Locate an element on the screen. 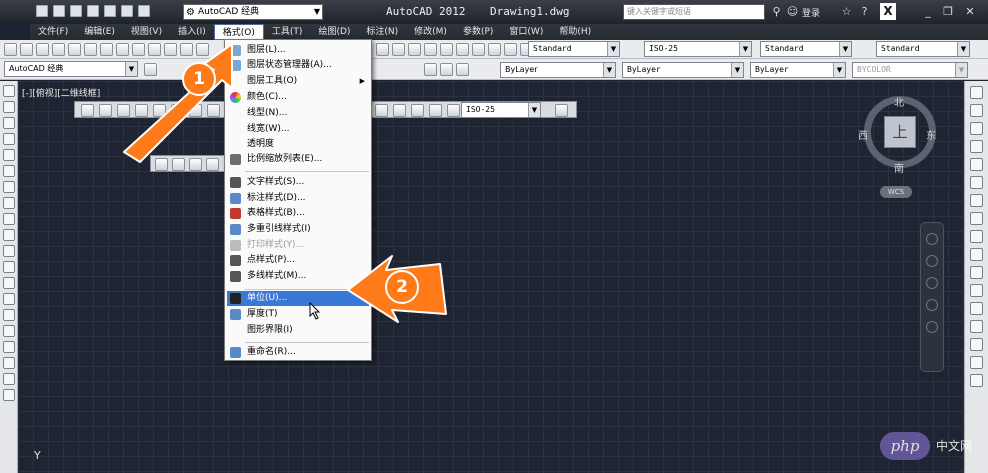  step-2-badge: 2 is located at coordinates (402, 287).